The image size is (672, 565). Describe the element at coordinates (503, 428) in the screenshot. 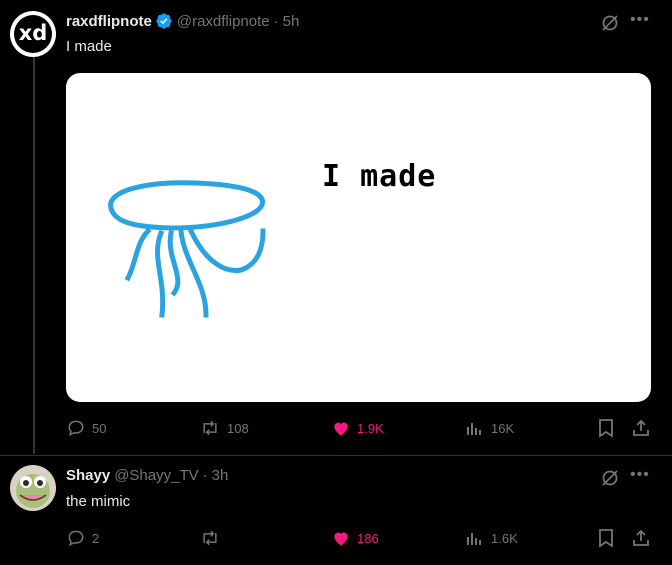

I see `views-count: 16K` at that location.